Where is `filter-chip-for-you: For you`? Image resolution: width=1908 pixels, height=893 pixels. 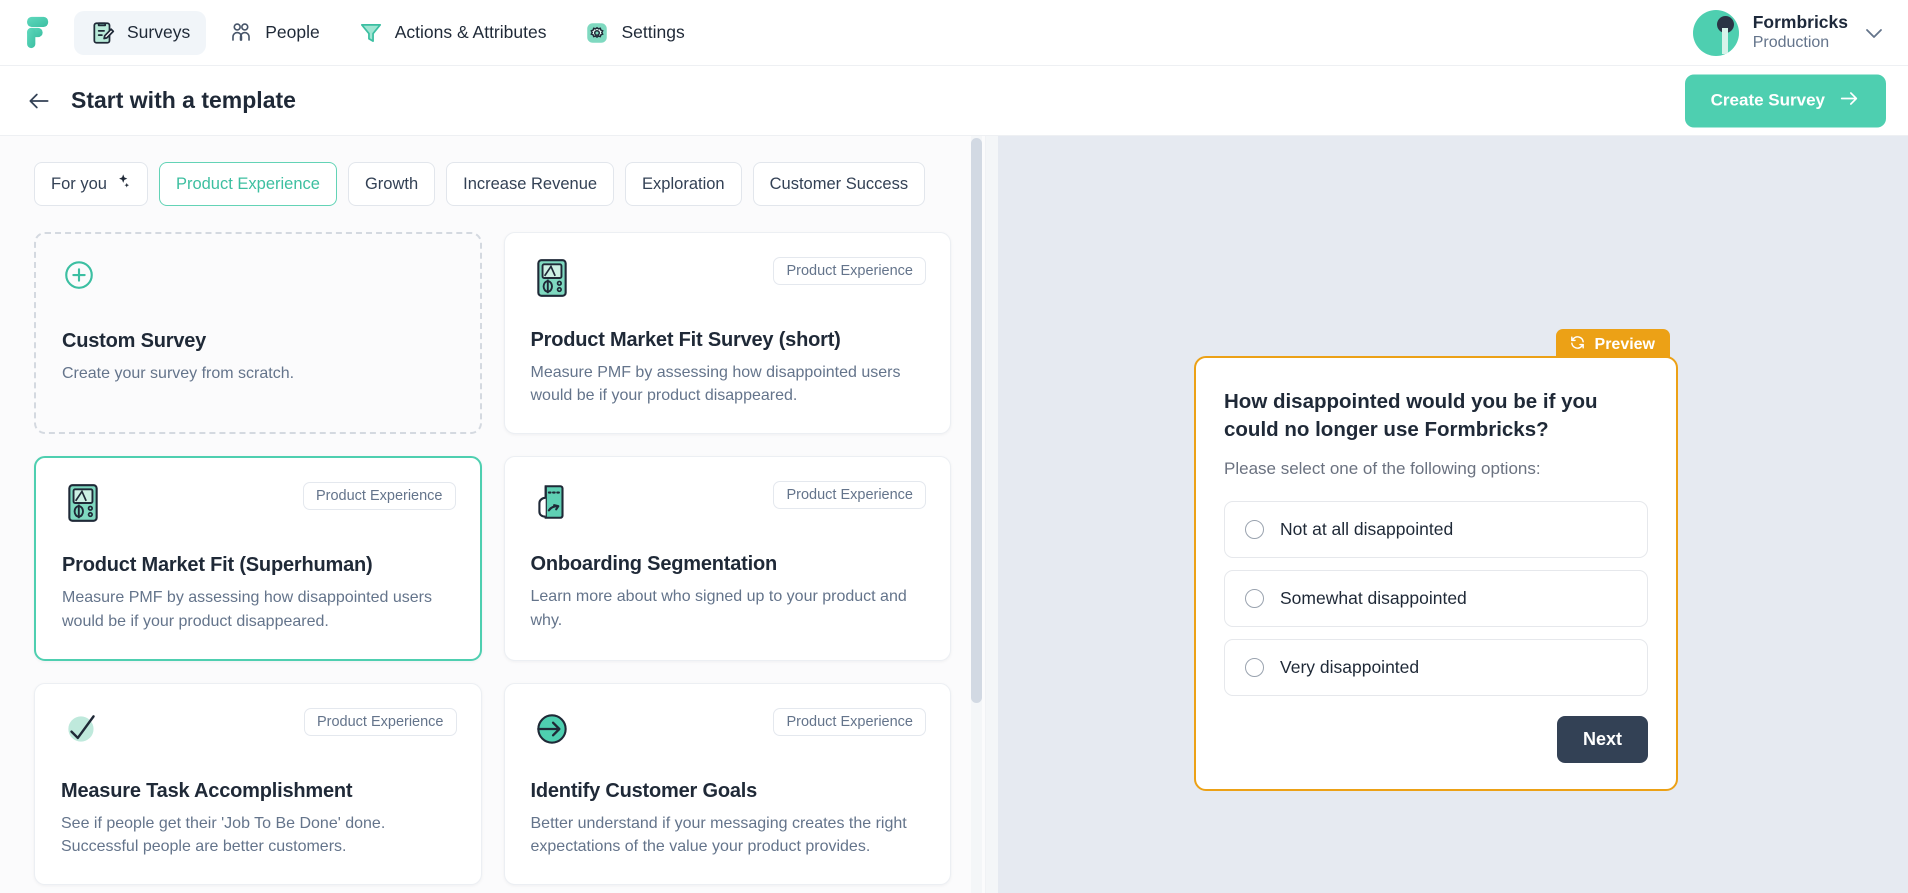
filter-chip-for-you: For you is located at coordinates (91, 184).